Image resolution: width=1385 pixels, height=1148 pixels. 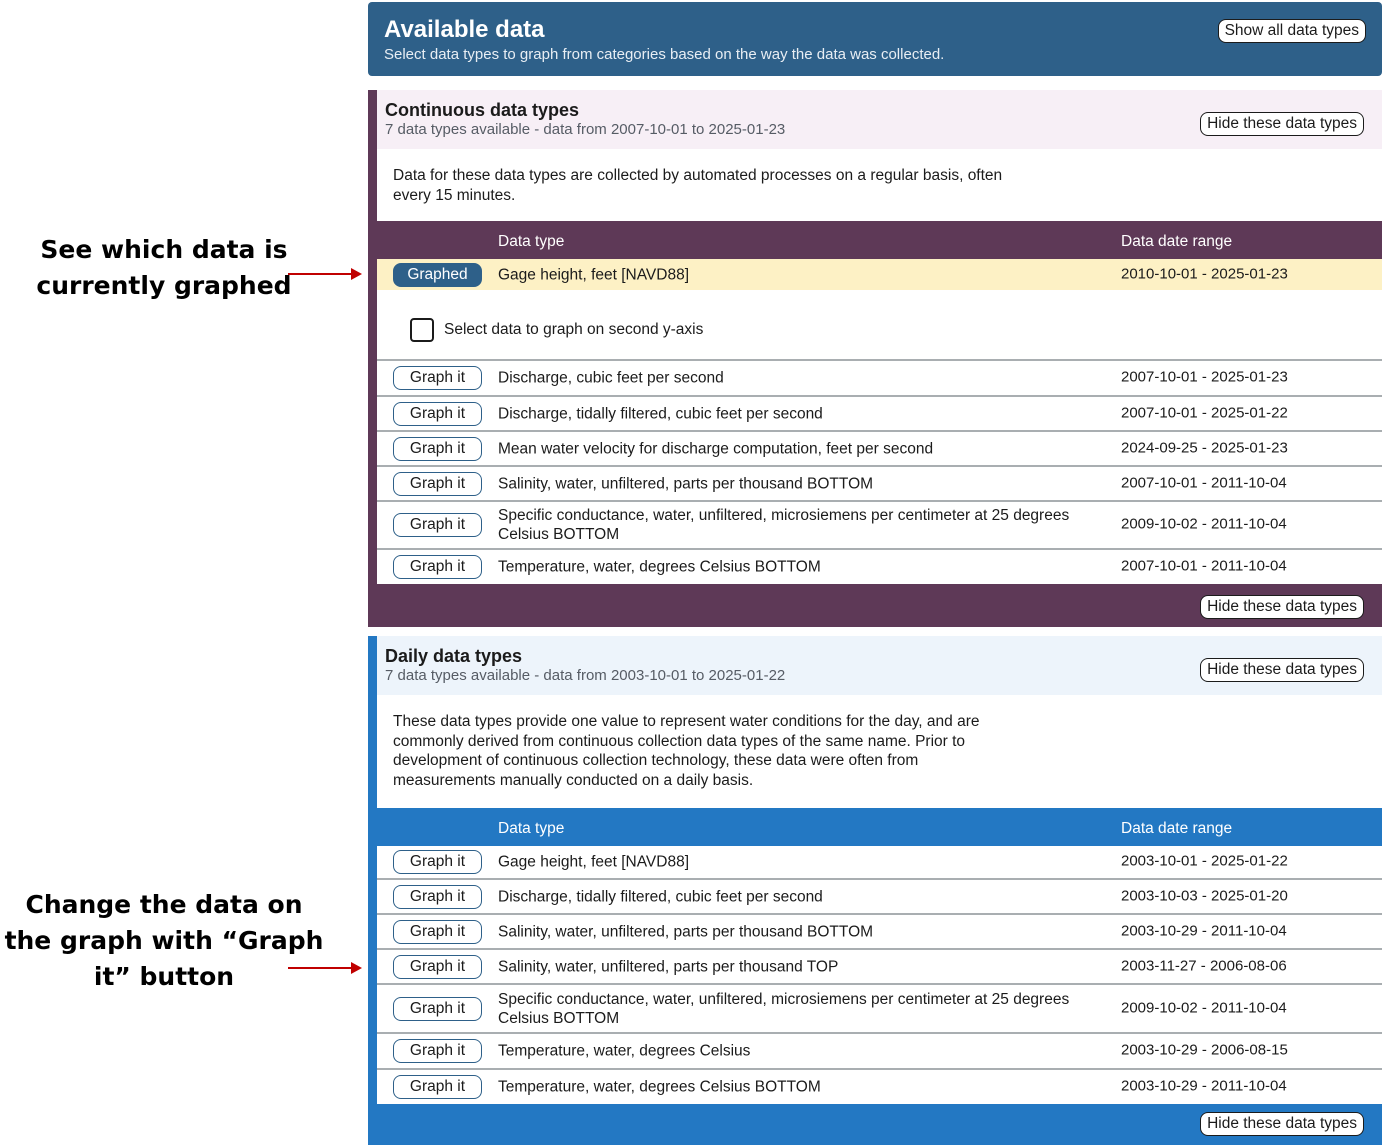 What do you see at coordinates (1282, 607) in the screenshot?
I see `hide-continuous-bottom-button: Hide these data types` at bounding box center [1282, 607].